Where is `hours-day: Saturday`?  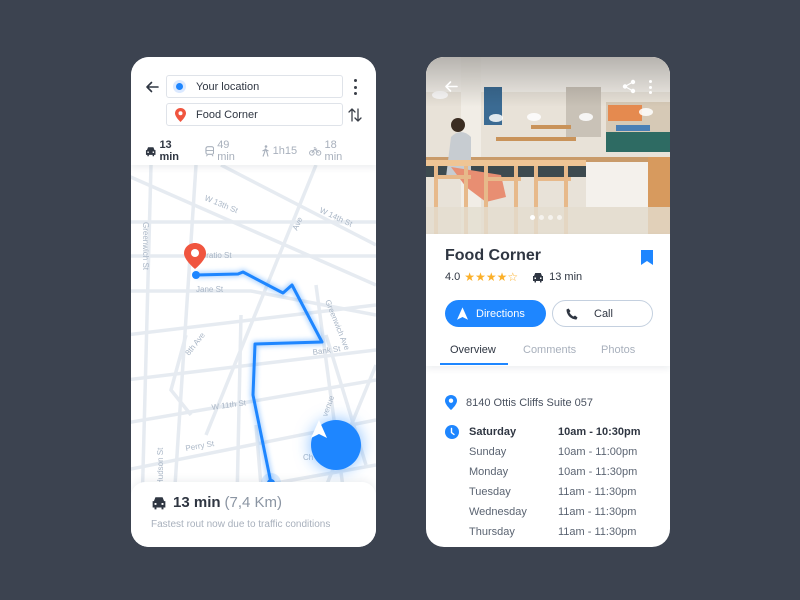
hours-day: Saturday is located at coordinates (493, 432).